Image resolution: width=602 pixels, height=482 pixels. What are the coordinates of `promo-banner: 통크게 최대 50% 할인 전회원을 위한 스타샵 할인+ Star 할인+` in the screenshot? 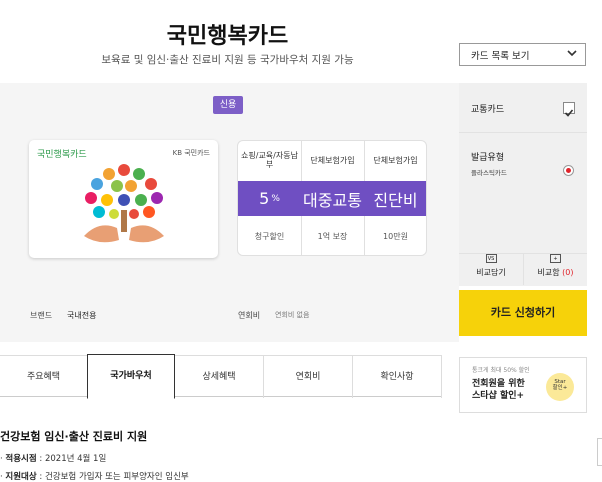 It's located at (523, 385).